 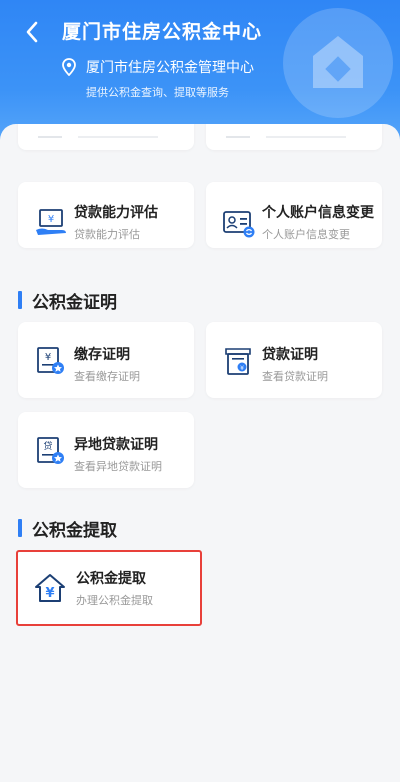 I want to click on back-button, so click(x=32, y=32).